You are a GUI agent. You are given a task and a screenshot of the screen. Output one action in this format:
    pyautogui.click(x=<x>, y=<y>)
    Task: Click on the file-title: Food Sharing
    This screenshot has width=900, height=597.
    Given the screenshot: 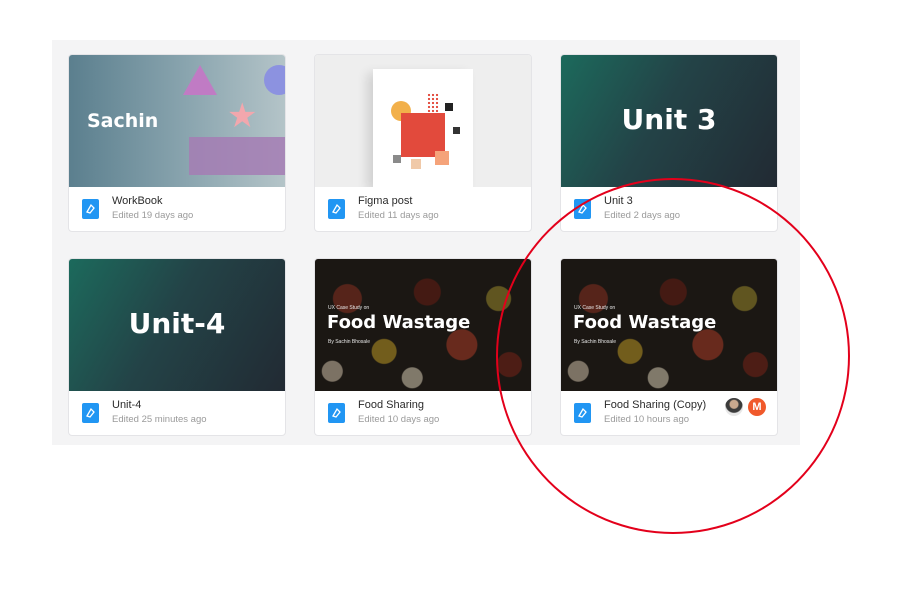 What is the action you would take?
    pyautogui.click(x=391, y=405)
    